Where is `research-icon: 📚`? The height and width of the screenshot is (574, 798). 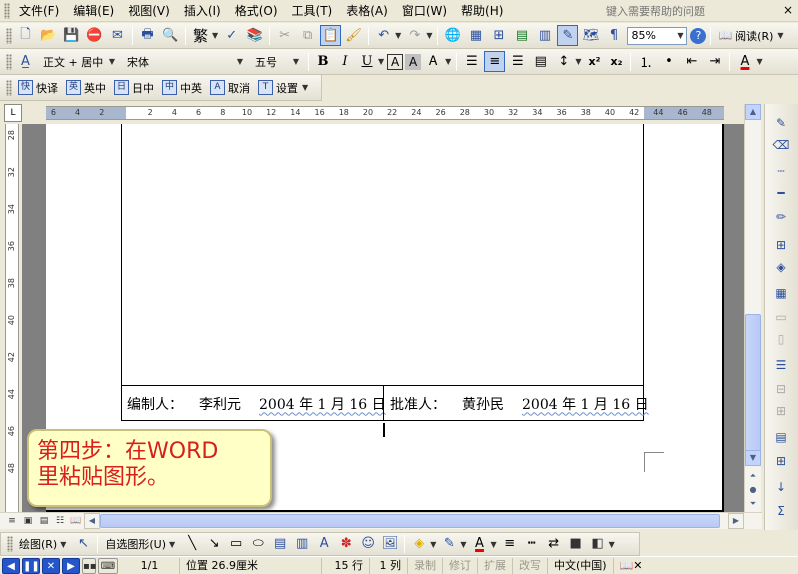 research-icon: 📚 is located at coordinates (254, 35).